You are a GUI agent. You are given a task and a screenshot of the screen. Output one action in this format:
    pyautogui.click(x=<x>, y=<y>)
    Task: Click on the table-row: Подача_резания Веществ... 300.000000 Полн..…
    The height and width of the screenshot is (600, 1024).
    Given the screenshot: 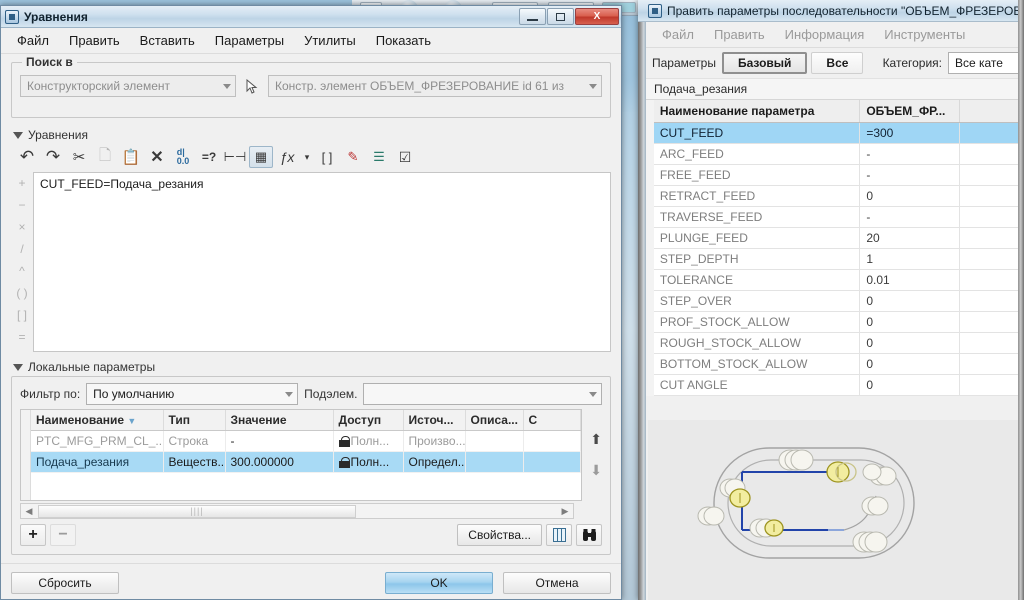 What is the action you would take?
    pyautogui.click(x=306, y=462)
    